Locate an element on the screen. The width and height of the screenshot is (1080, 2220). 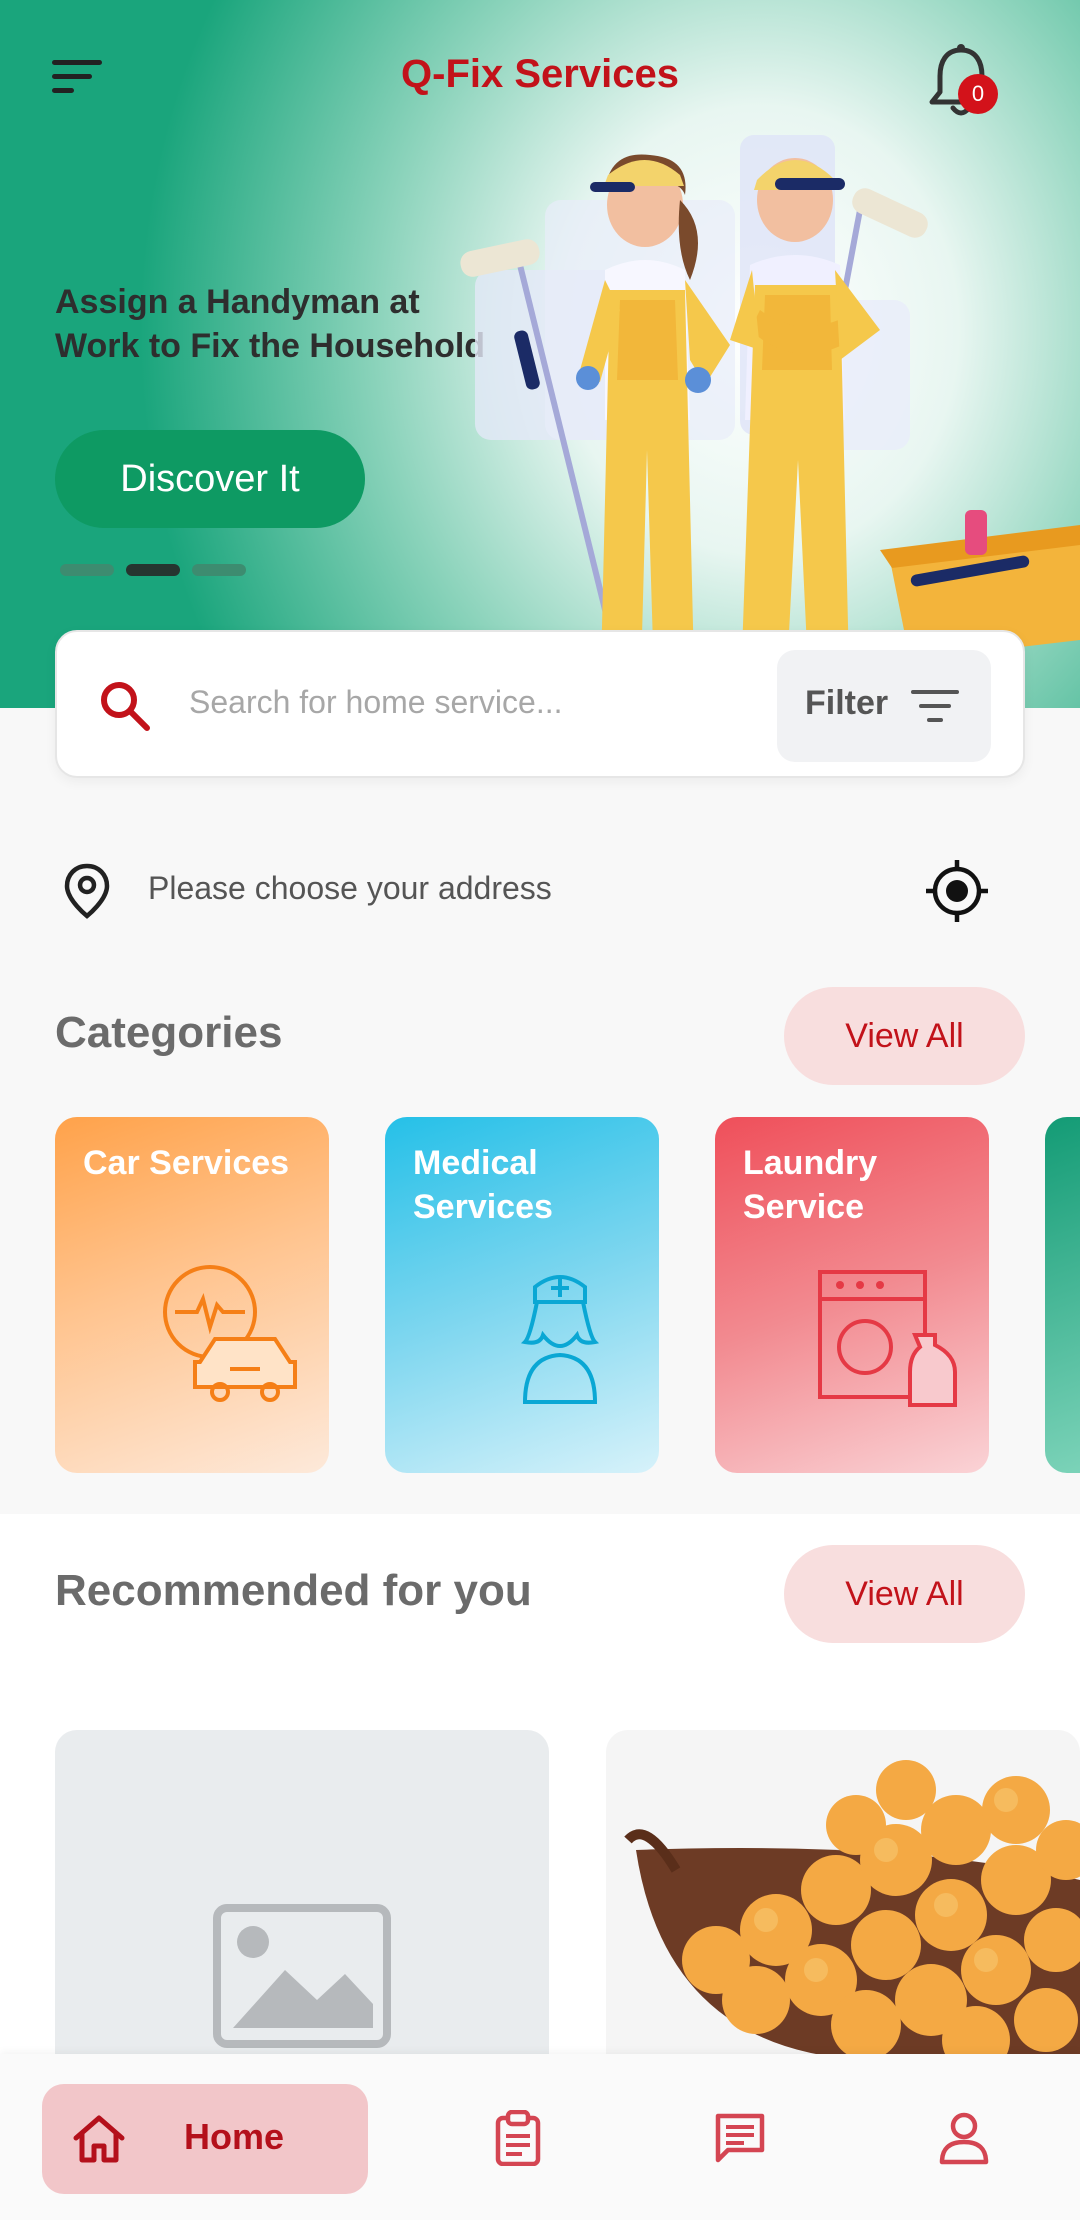
orders-icon is located at coordinates (518, 2138).